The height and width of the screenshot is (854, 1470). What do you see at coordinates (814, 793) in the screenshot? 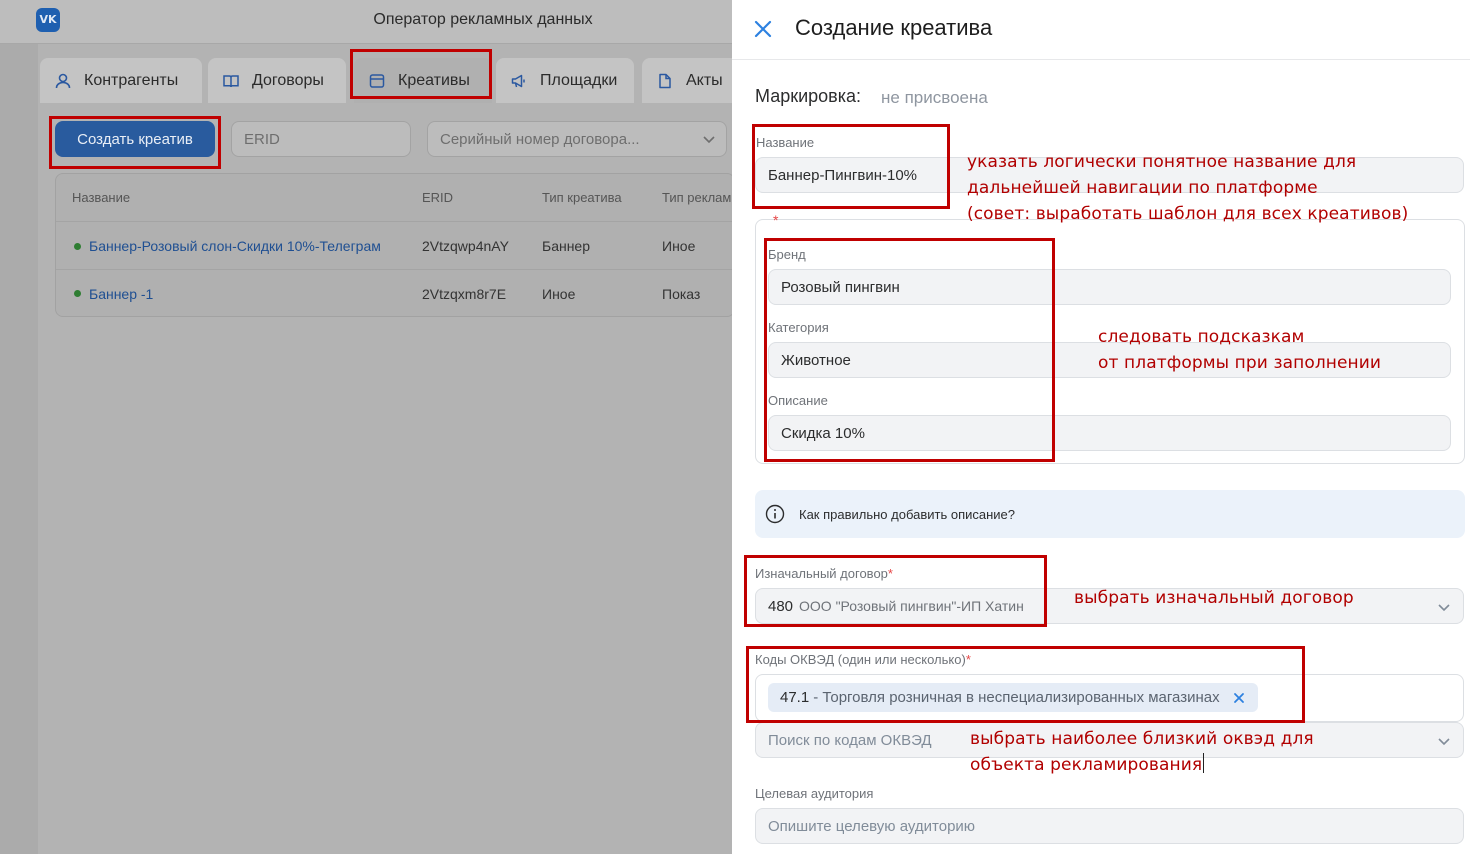
I see `audience-label: Целевая аудитория` at bounding box center [814, 793].